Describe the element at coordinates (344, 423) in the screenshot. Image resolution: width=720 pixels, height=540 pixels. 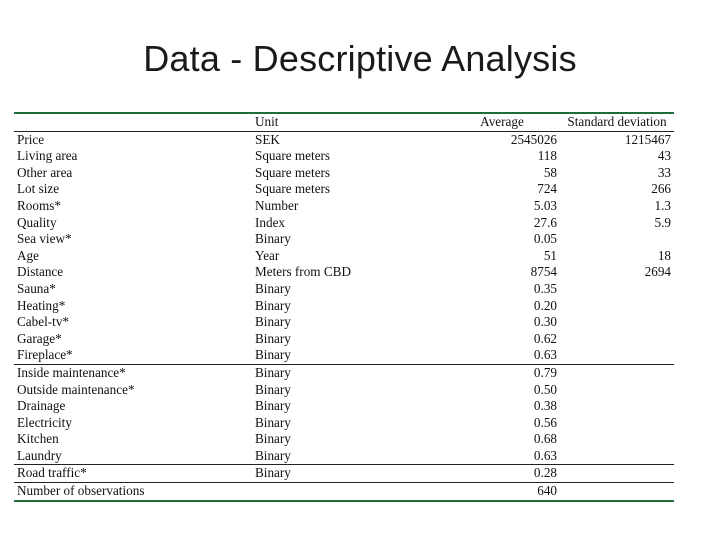
I see `table-row: Electricity Binary 0.56` at that location.